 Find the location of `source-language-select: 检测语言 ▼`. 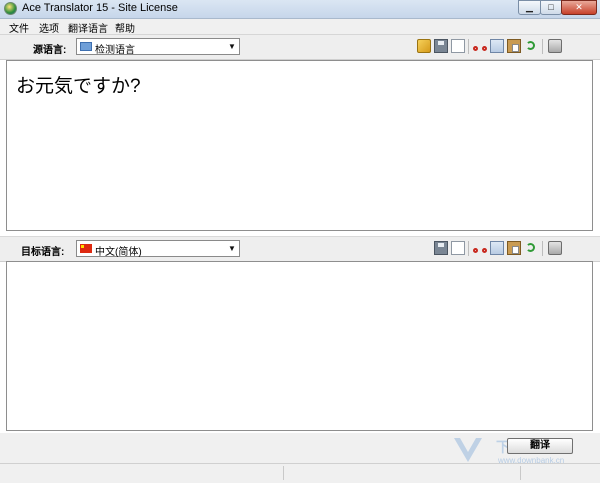

source-language-select: 检测语言 ▼ is located at coordinates (158, 47).